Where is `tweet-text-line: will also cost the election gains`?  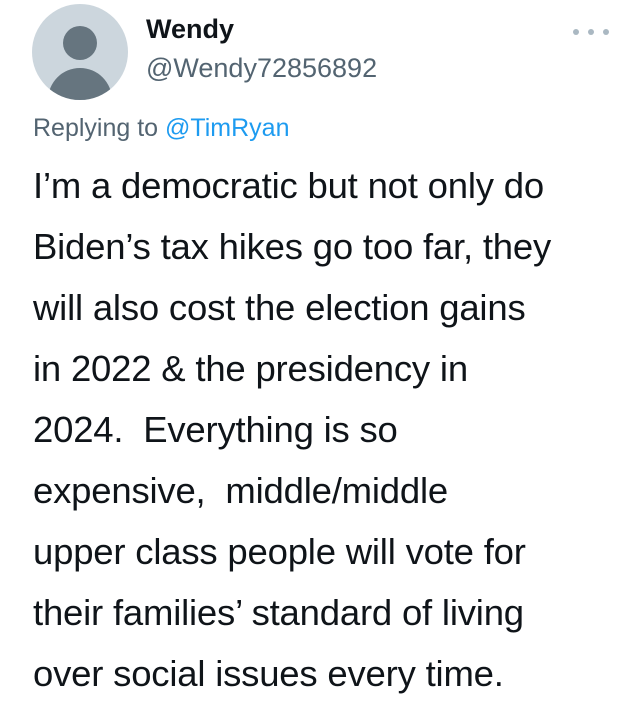 tweet-text-line: will also cost the election gains is located at coordinates (279, 307).